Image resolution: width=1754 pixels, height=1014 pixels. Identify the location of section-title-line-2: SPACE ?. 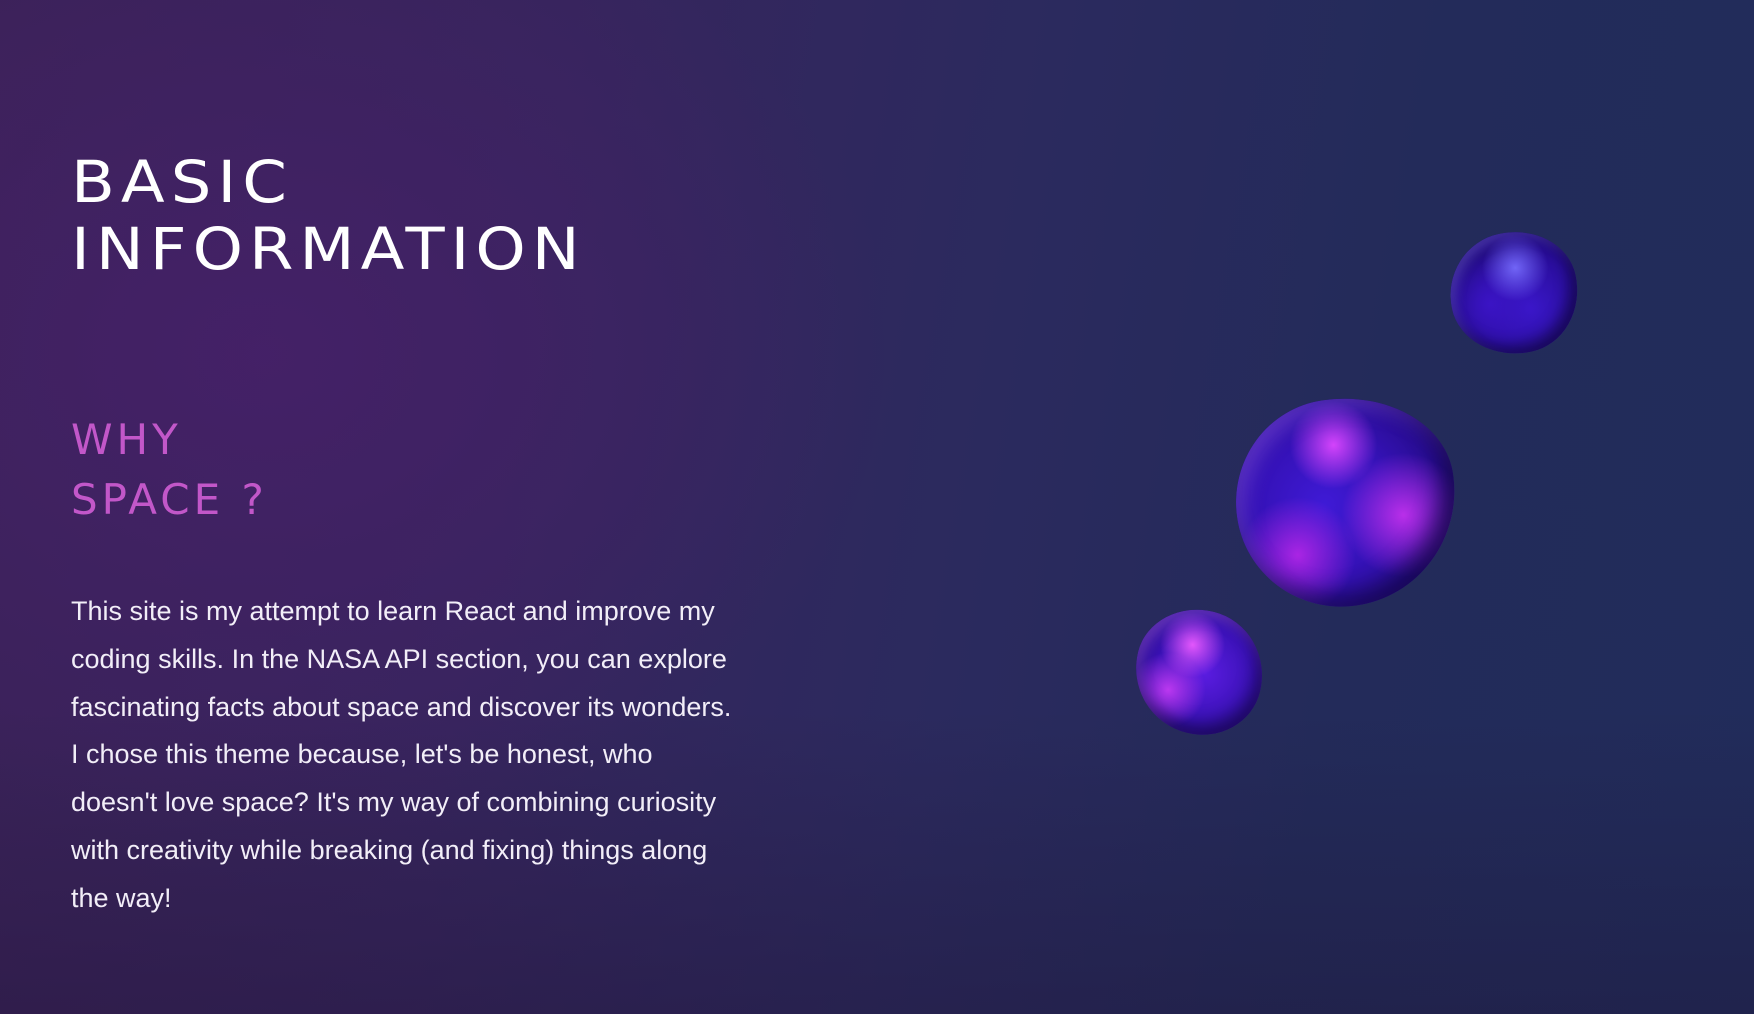
(169, 499).